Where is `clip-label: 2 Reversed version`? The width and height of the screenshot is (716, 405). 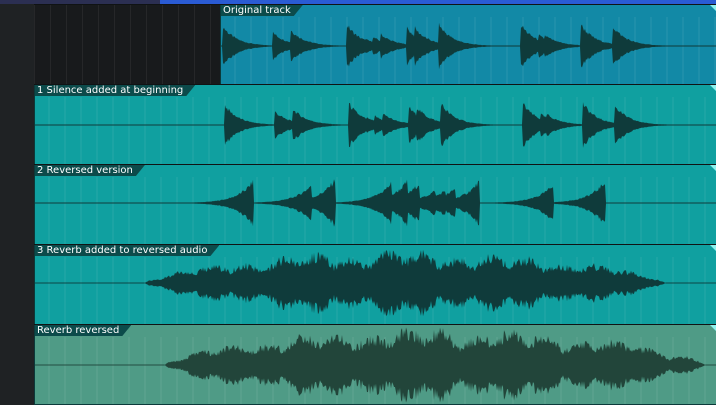 clip-label: 2 Reversed version is located at coordinates (90, 170).